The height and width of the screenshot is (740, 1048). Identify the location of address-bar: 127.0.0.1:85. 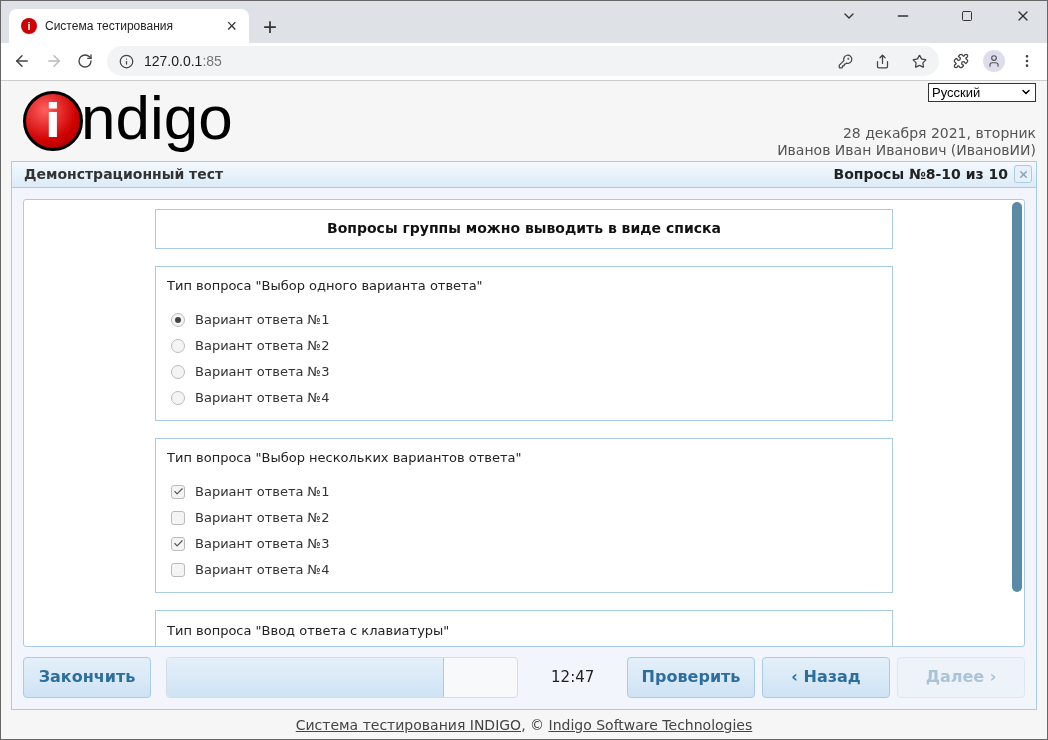
(523, 61).